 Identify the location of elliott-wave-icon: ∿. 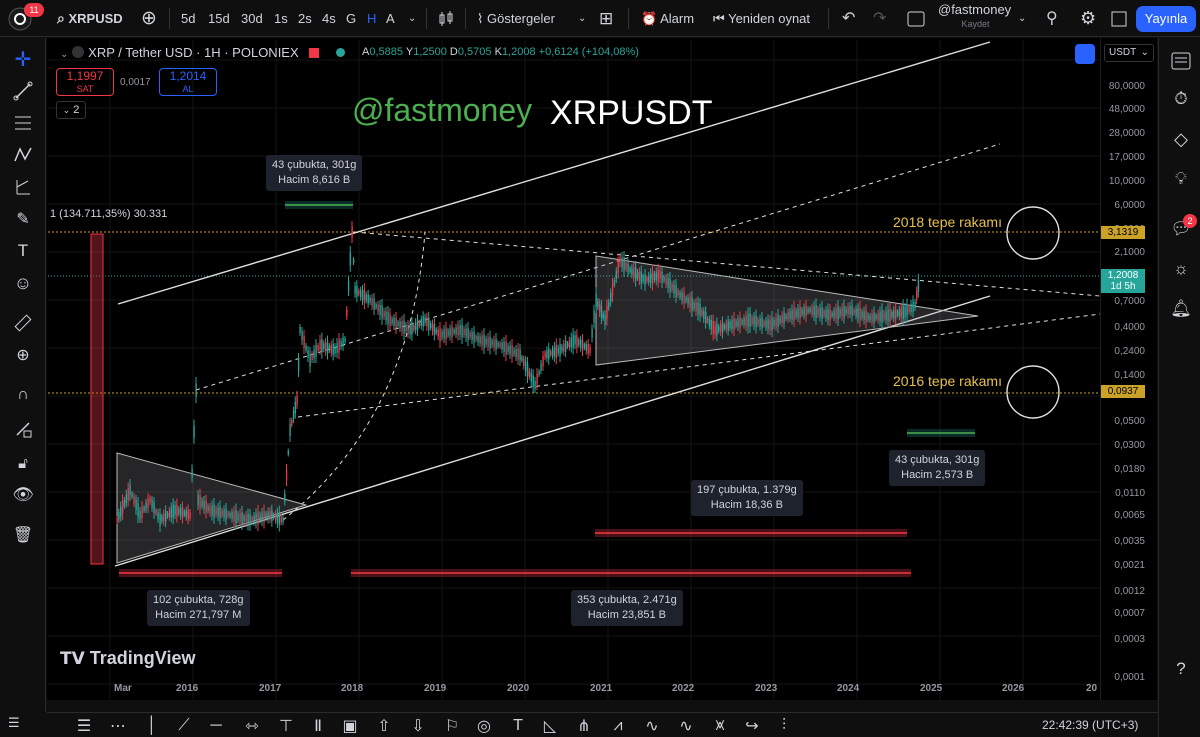
(652, 726).